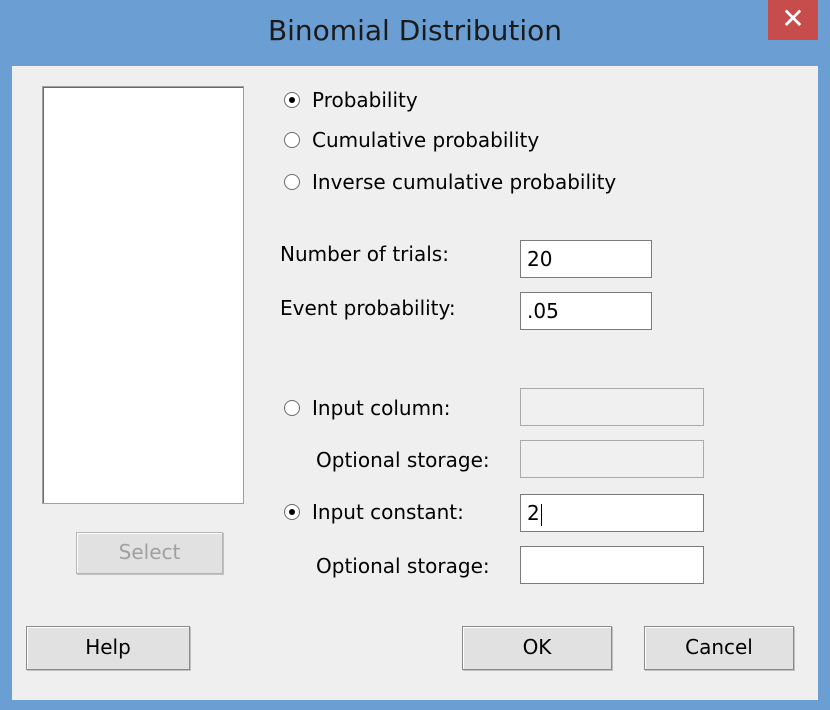 This screenshot has width=830, height=710. What do you see at coordinates (586, 259) in the screenshot?
I see `number-of-trials-field: 20` at bounding box center [586, 259].